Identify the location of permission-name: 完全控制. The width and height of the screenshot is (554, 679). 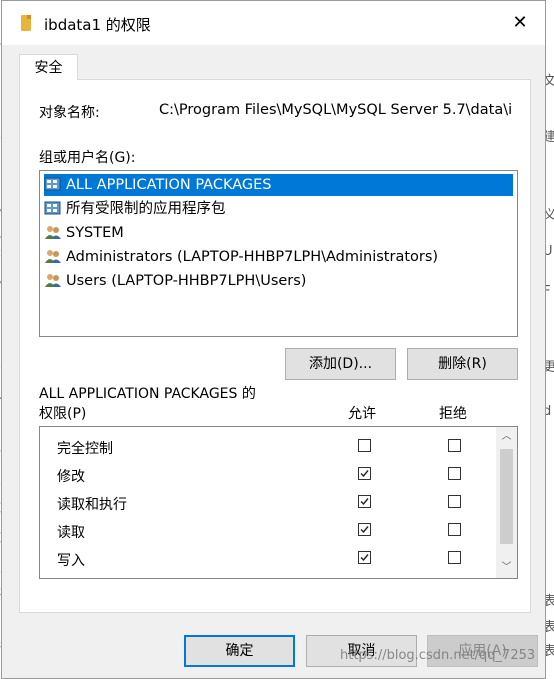
(85, 449).